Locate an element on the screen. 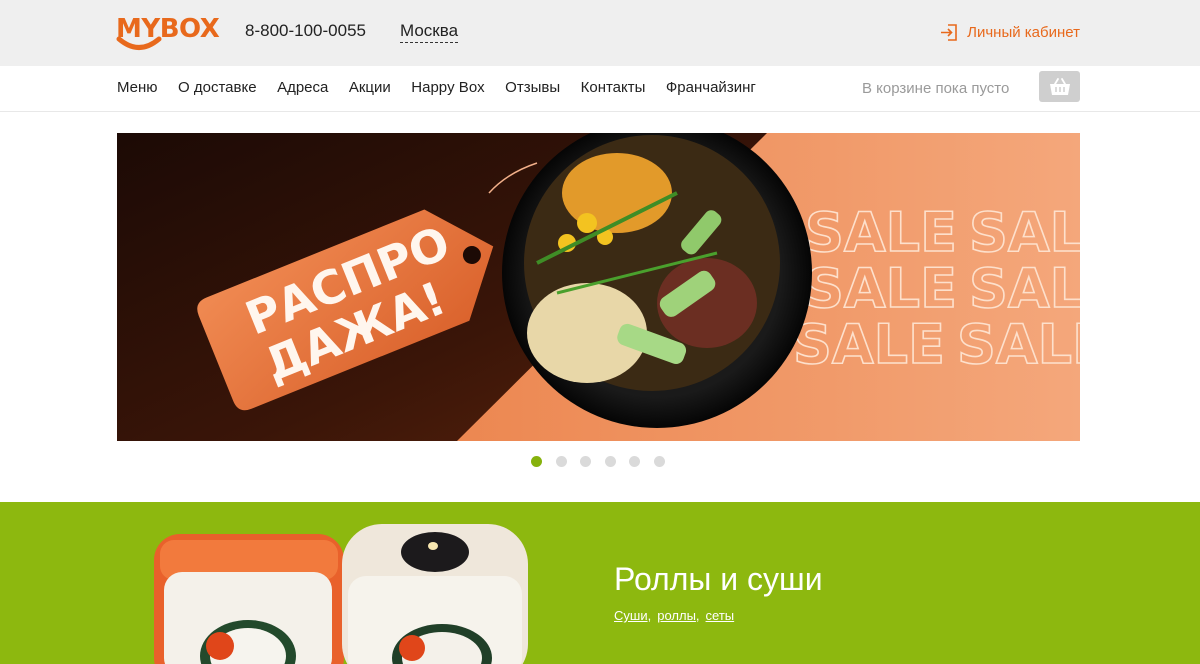  basket-icon is located at coordinates (1059, 86).